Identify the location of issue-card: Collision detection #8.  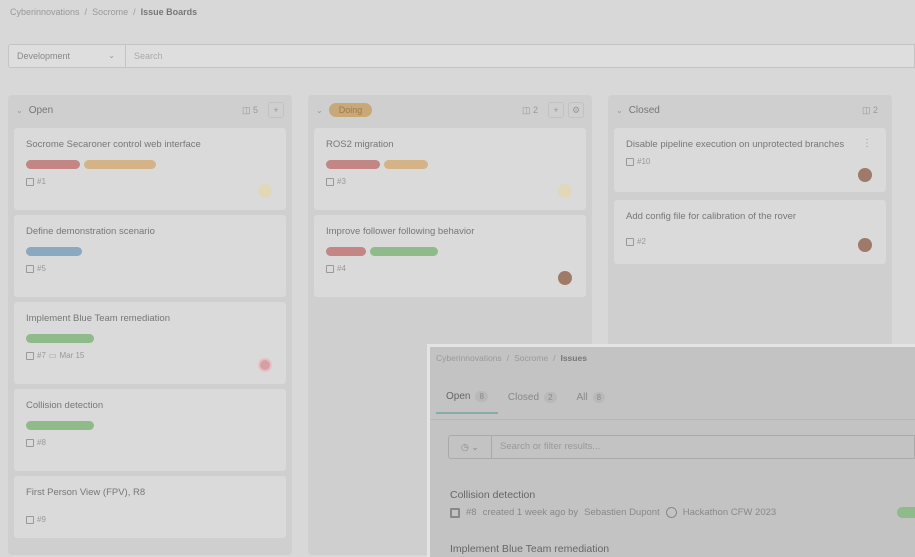
(150, 430).